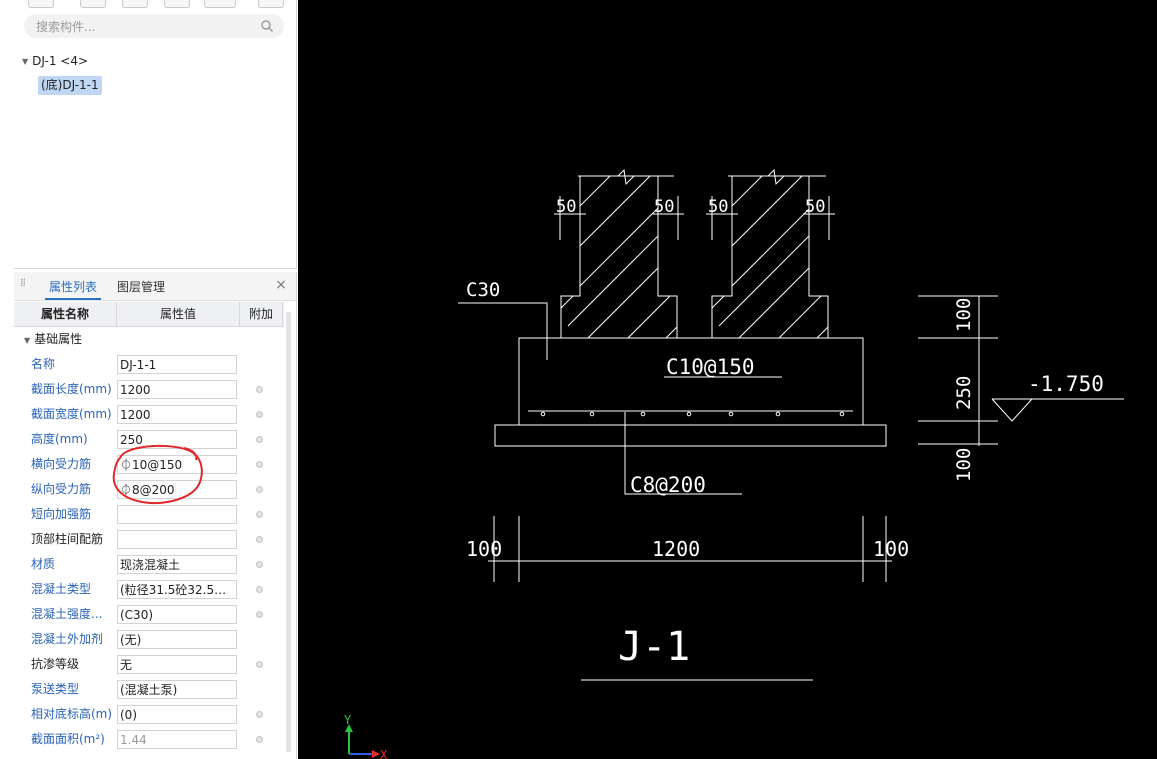  I want to click on tab-property-list: 属性列表, so click(73, 286).